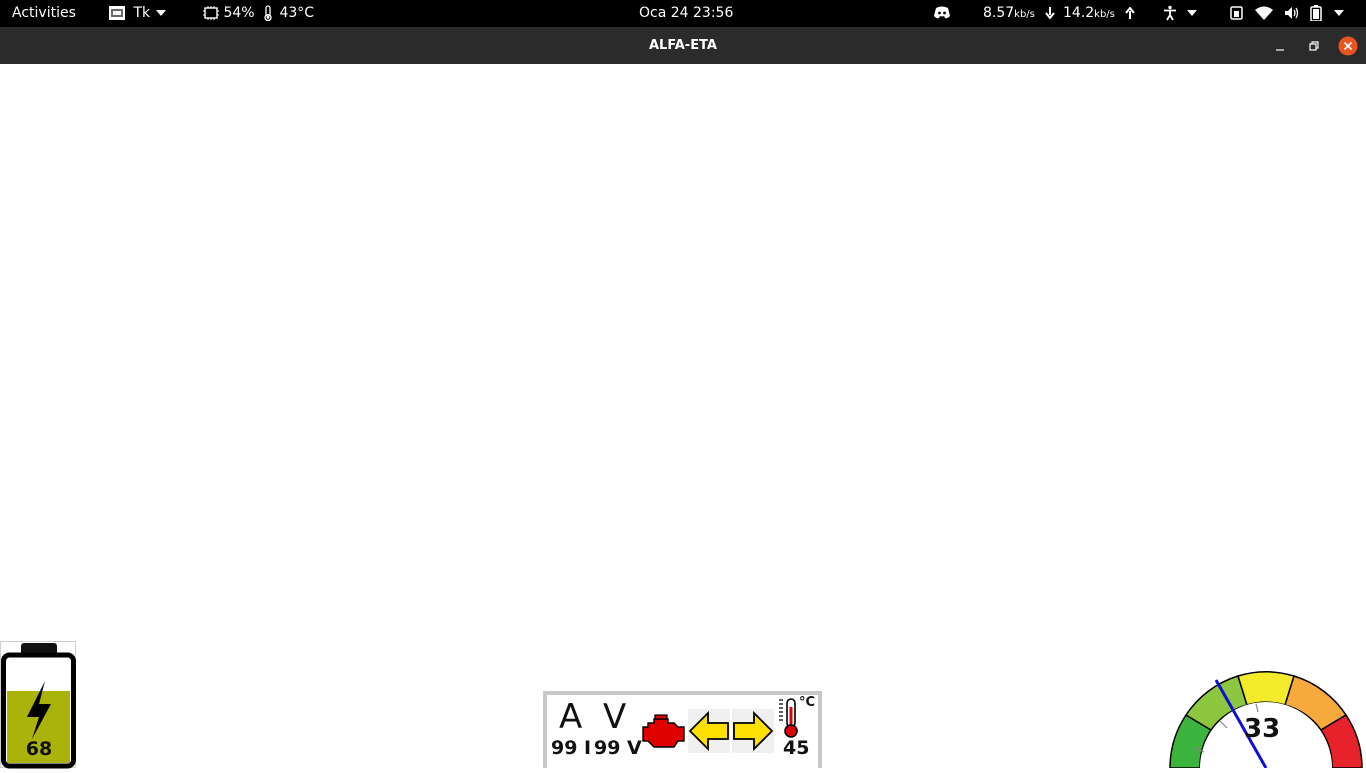  What do you see at coordinates (1348, 46) in the screenshot?
I see `close-button` at bounding box center [1348, 46].